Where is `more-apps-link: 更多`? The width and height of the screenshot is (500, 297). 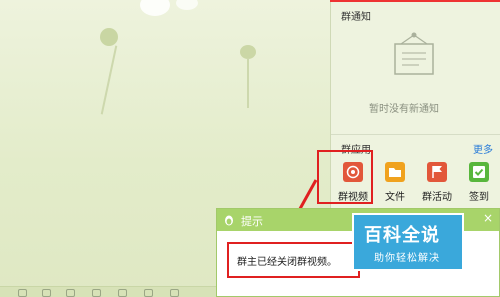
more-apps-link: 更多 is located at coordinates (483, 148).